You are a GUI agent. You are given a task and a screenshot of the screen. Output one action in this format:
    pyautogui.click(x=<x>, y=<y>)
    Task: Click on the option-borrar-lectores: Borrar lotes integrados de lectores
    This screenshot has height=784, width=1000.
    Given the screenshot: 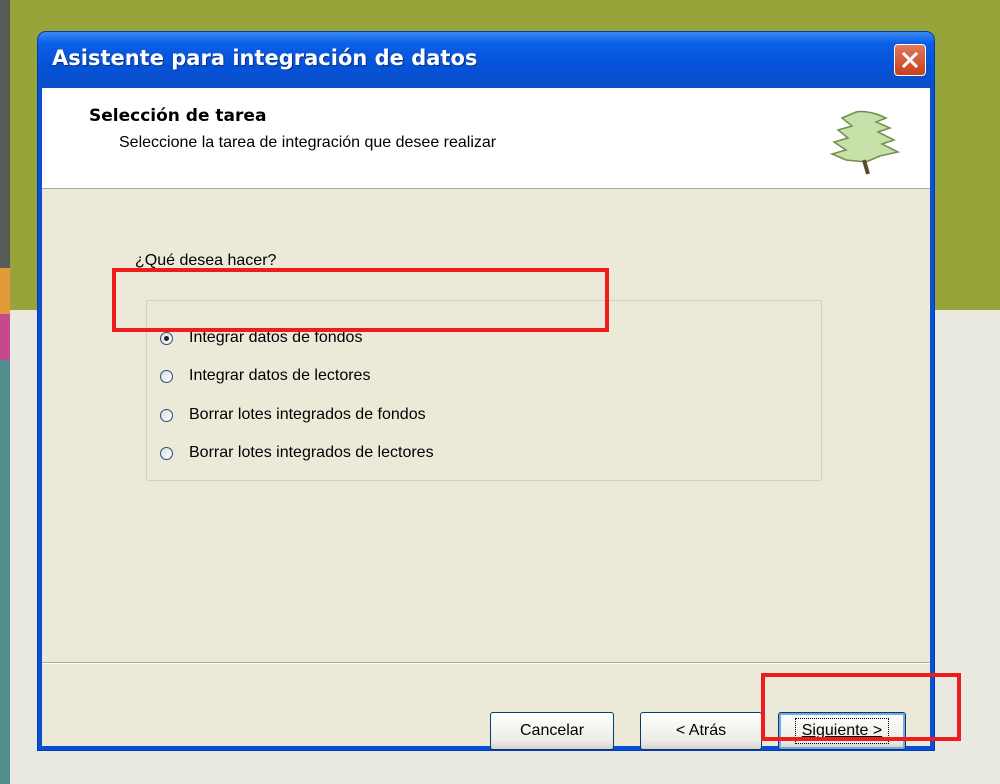 What is the action you would take?
    pyautogui.click(x=297, y=453)
    